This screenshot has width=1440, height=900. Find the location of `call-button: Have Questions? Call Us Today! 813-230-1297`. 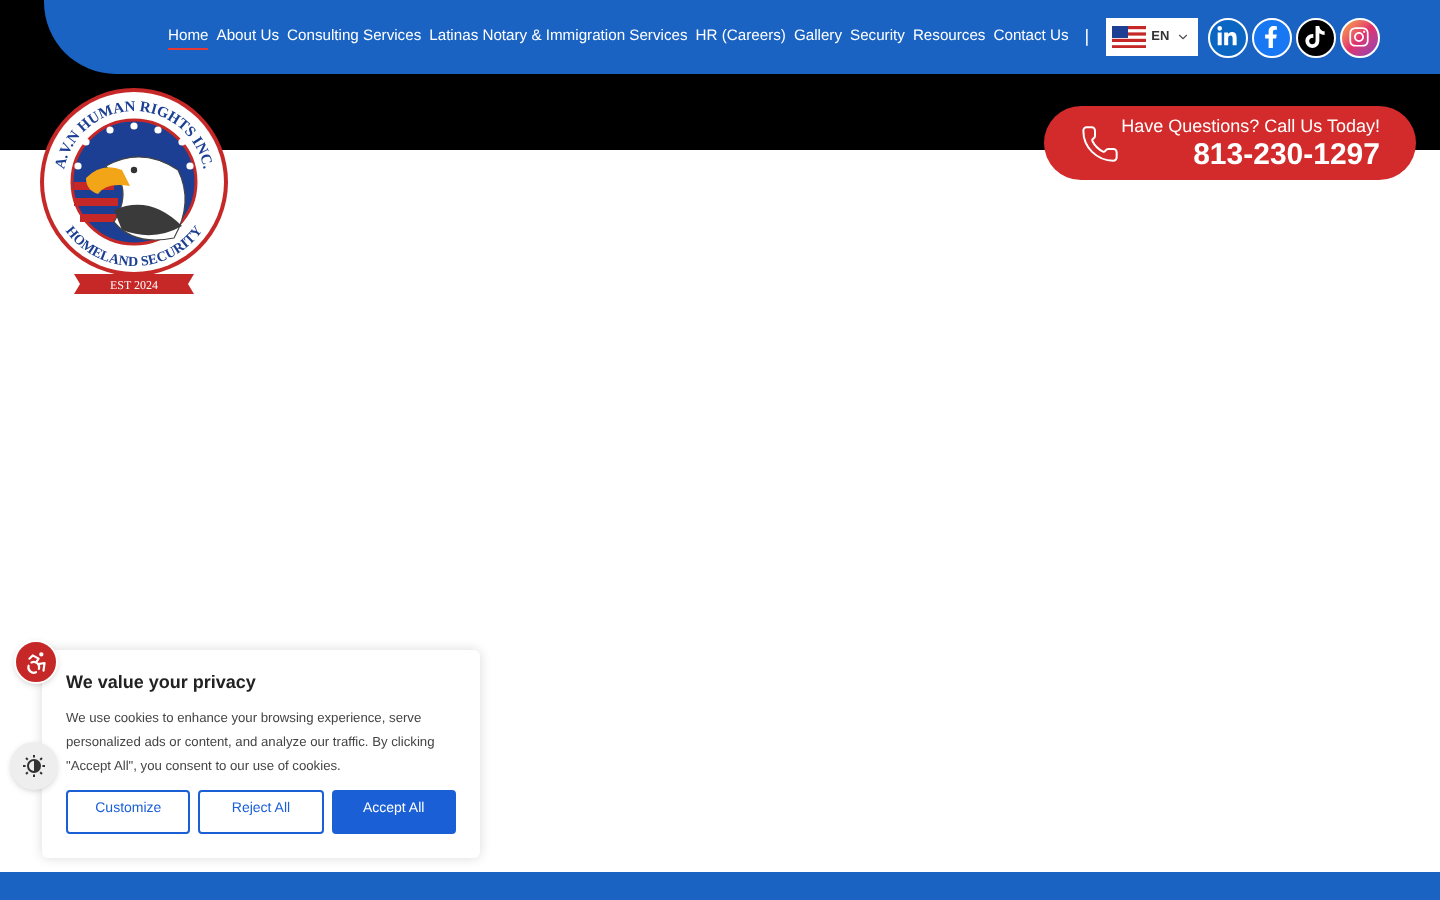

call-button: Have Questions? Call Us Today! 813-230-1297 is located at coordinates (1230, 143).